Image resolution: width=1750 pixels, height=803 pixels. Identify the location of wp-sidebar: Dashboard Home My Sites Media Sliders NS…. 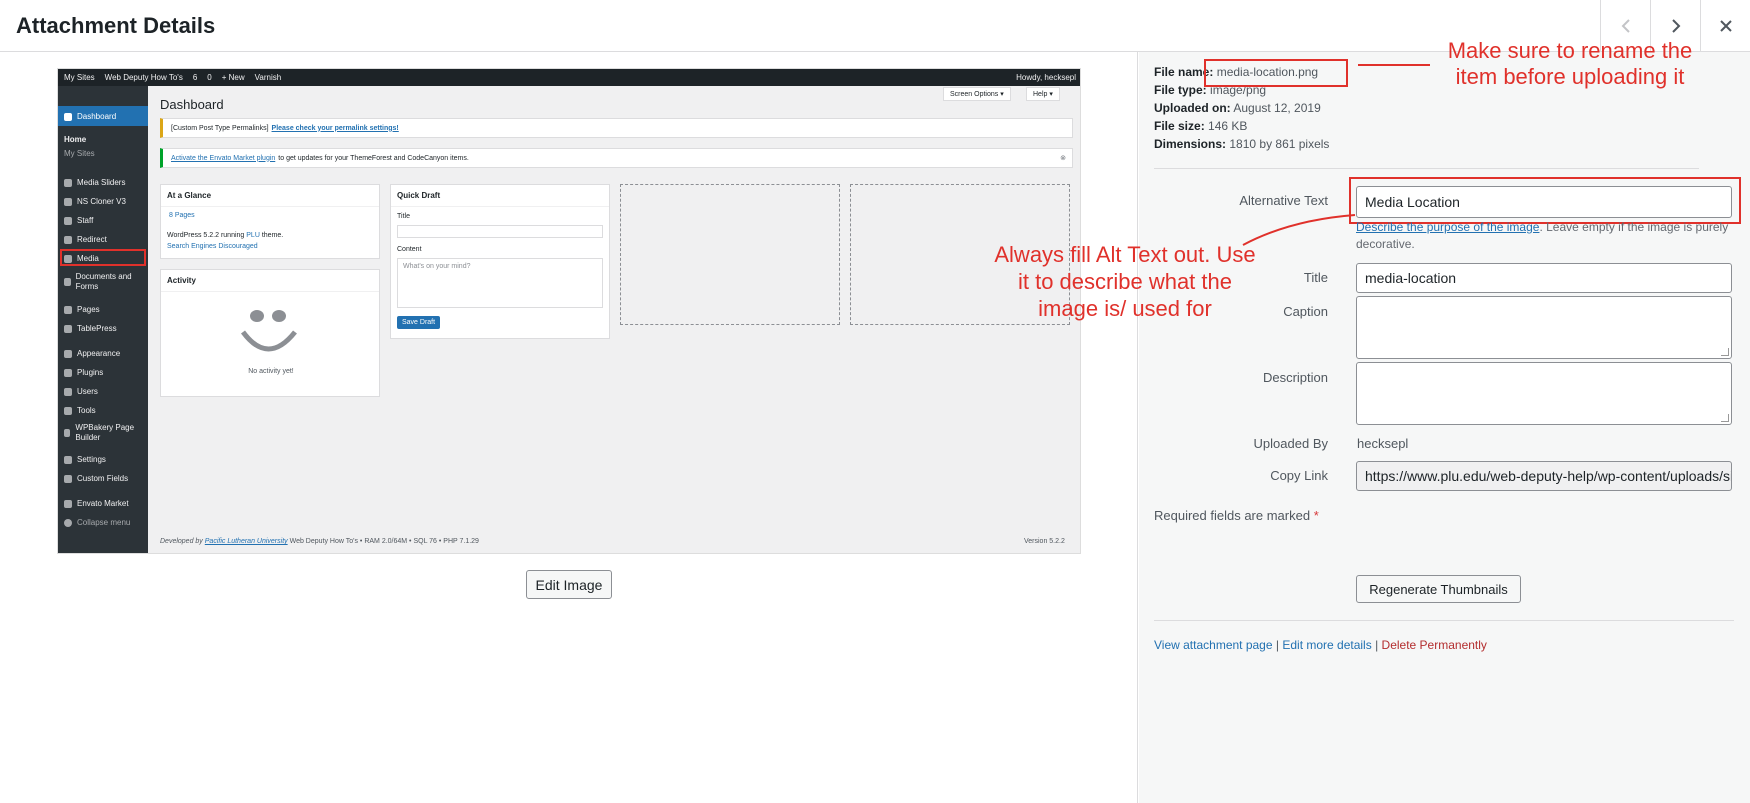
(103, 319).